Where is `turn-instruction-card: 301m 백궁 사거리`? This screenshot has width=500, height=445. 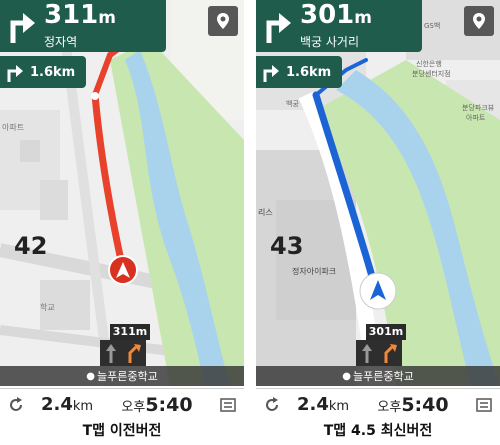 turn-instruction-card: 301m 백궁 사거리 is located at coordinates (339, 26).